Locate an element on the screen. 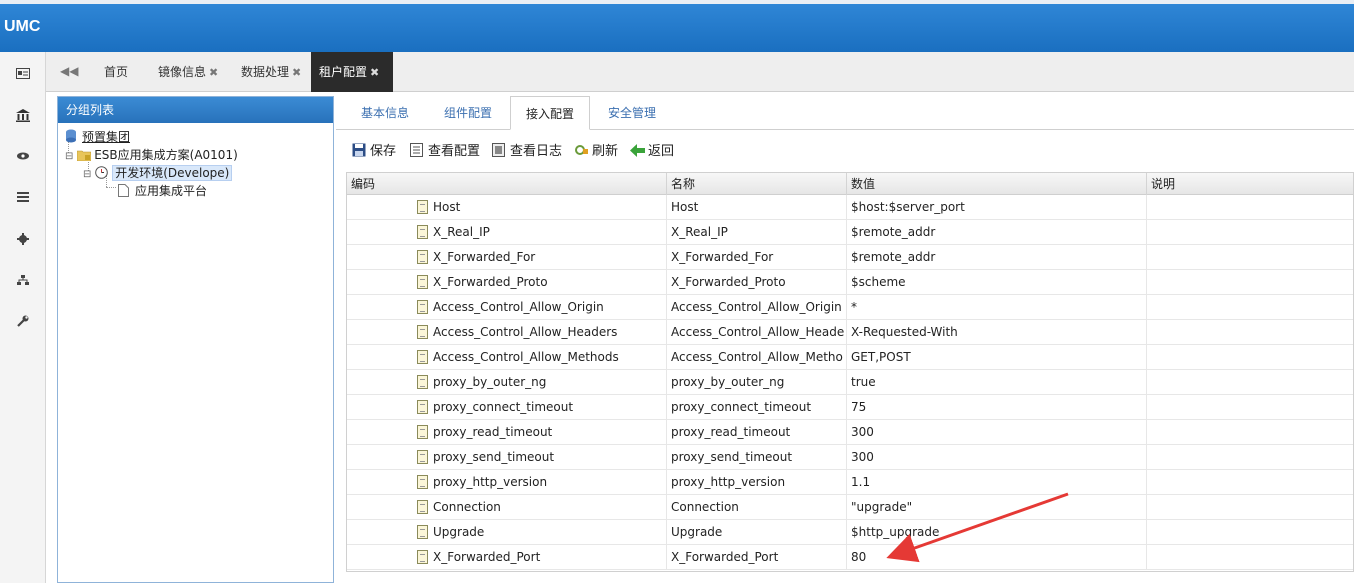  cell-code-text: Access_Control_Allow_Methods is located at coordinates (526, 357).